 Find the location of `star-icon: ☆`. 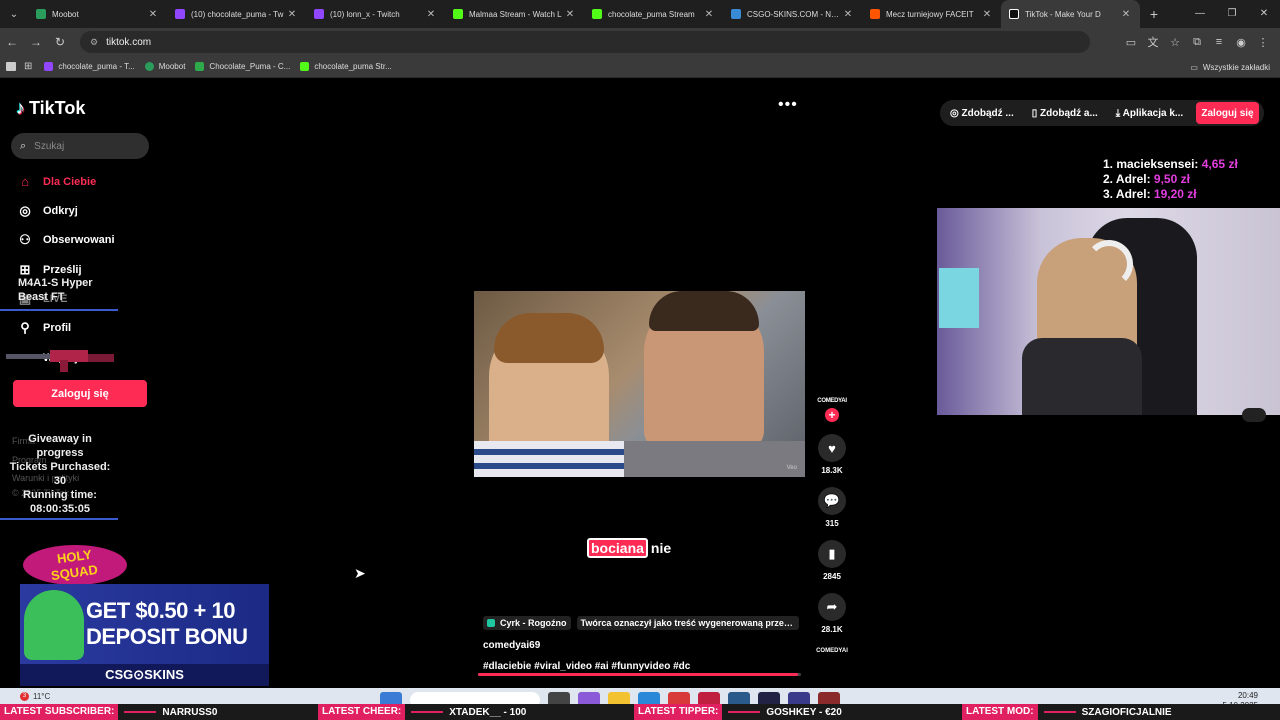

star-icon: ☆ is located at coordinates (1175, 42).